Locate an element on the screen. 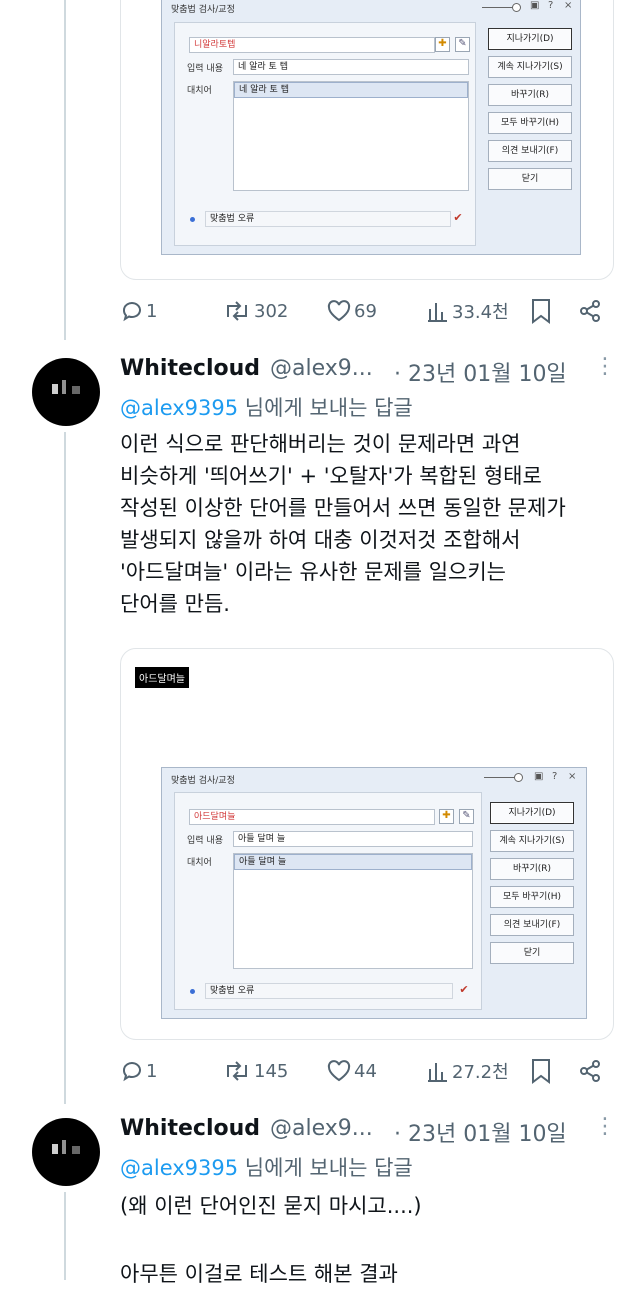 Image resolution: width=640 pixels, height=1290 pixels. views-action: 27.2천 is located at coordinates (467, 1071).